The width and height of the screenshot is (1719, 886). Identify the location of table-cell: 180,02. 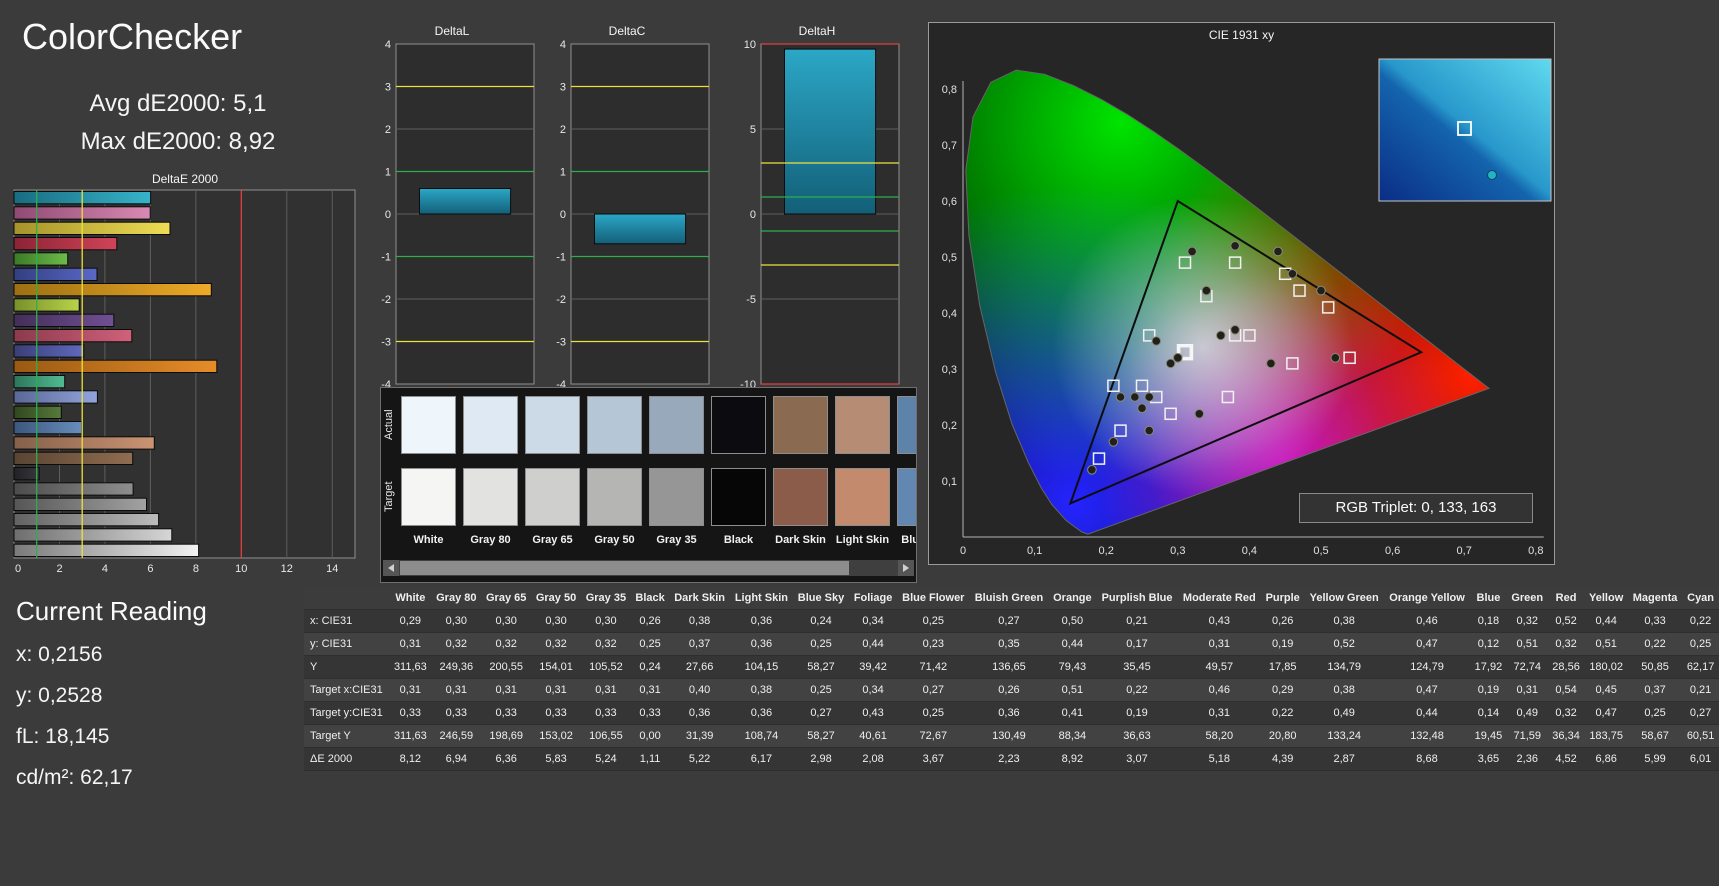
(1606, 667).